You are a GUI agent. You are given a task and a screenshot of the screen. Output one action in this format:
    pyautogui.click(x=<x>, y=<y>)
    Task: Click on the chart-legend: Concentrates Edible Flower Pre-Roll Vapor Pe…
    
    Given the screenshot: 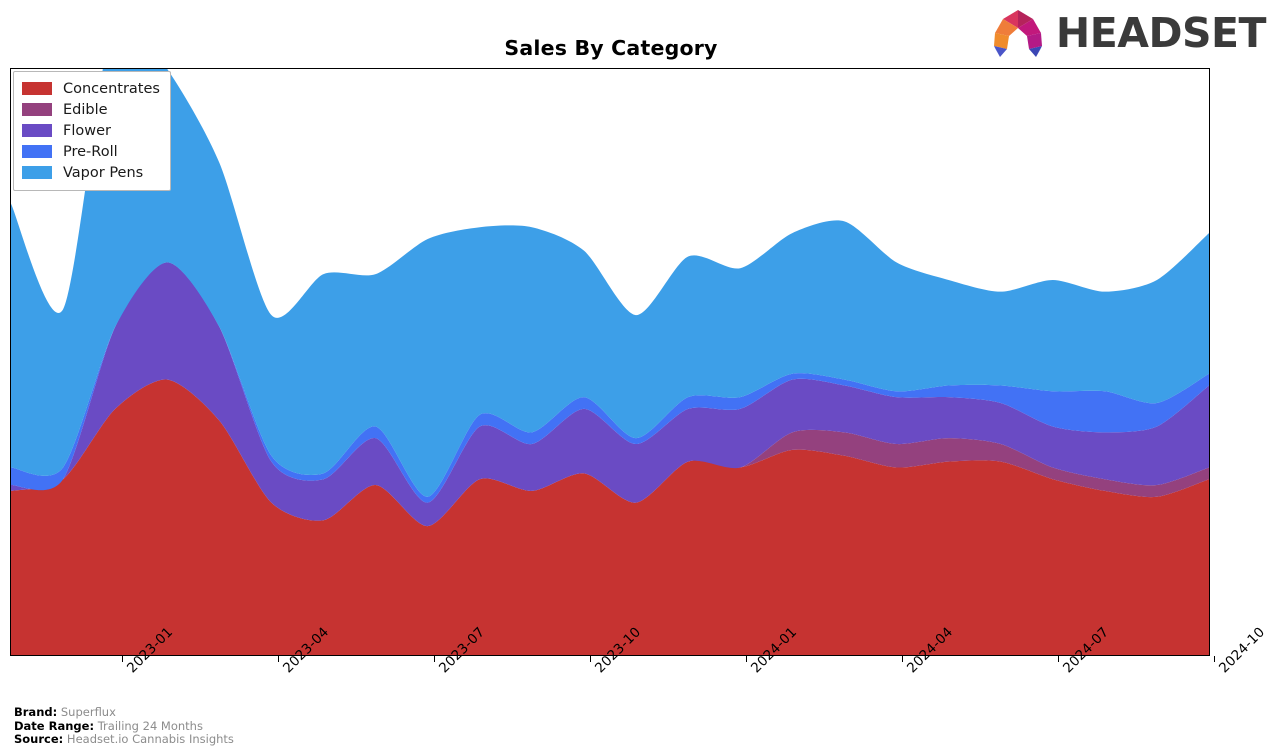 What is the action you would take?
    pyautogui.click(x=92, y=131)
    